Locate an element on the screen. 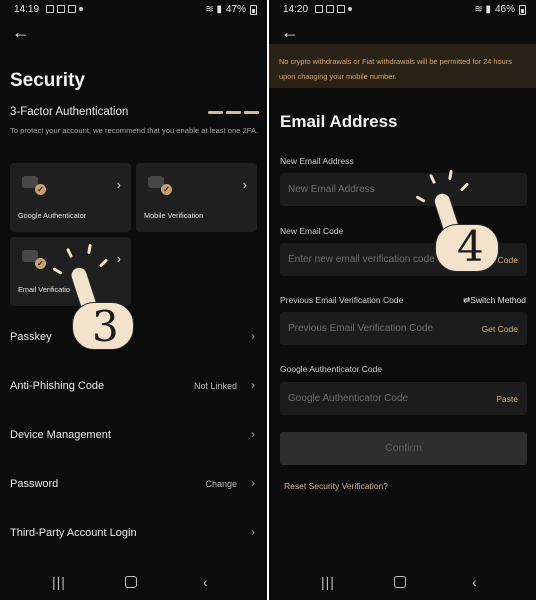  row-value: Not Linked is located at coordinates (215, 386).